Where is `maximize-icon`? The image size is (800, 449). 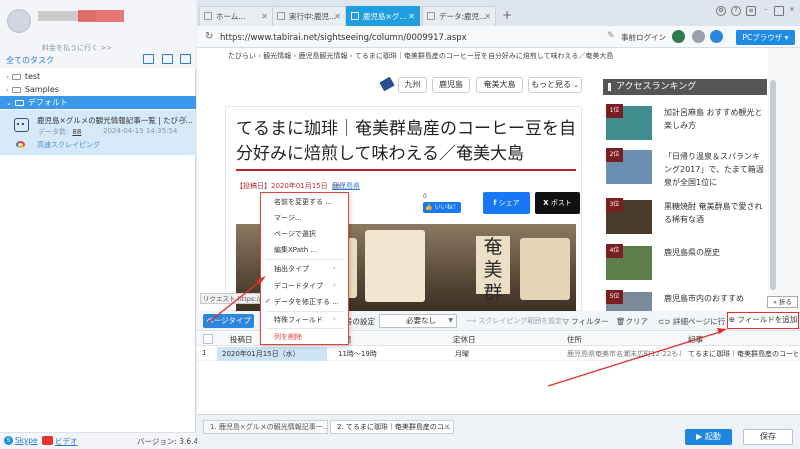 maximize-icon is located at coordinates (779, 11).